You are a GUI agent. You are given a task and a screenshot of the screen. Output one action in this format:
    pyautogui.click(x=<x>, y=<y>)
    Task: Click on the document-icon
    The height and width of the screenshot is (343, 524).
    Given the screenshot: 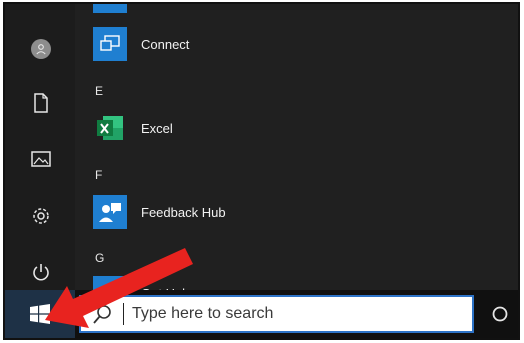 What is the action you would take?
    pyautogui.click(x=41, y=103)
    